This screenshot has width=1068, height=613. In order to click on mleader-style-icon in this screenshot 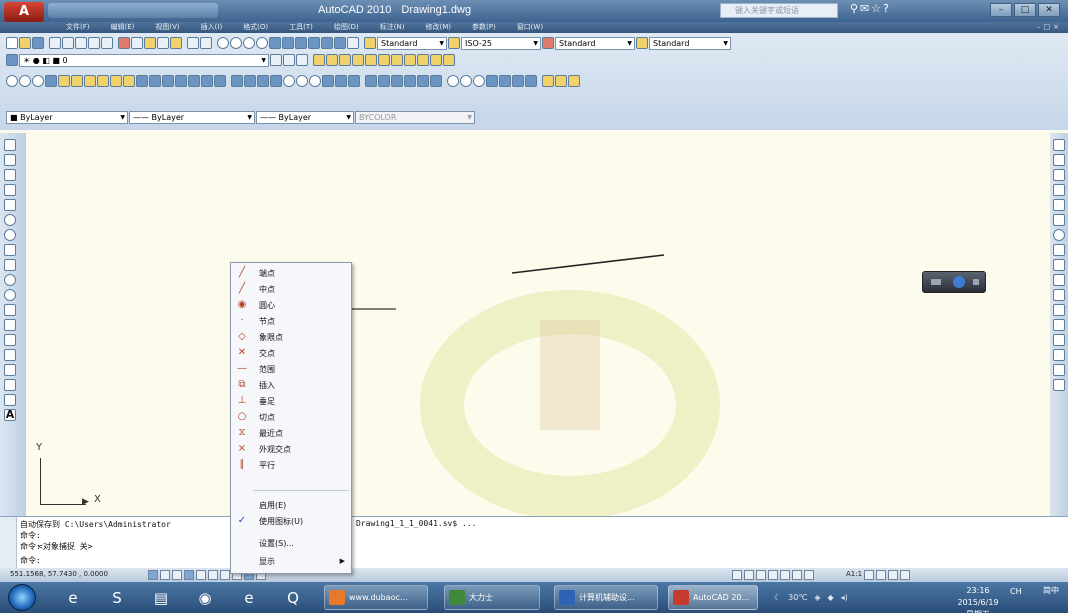, I will do `click(642, 43)`.